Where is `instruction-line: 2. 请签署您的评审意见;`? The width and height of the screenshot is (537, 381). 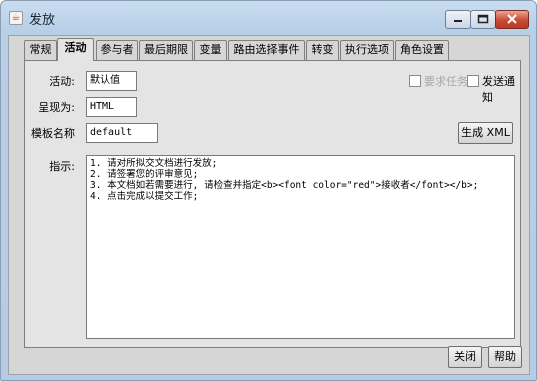
instruction-line: 2. 请签署您的评审意见; is located at coordinates (144, 174).